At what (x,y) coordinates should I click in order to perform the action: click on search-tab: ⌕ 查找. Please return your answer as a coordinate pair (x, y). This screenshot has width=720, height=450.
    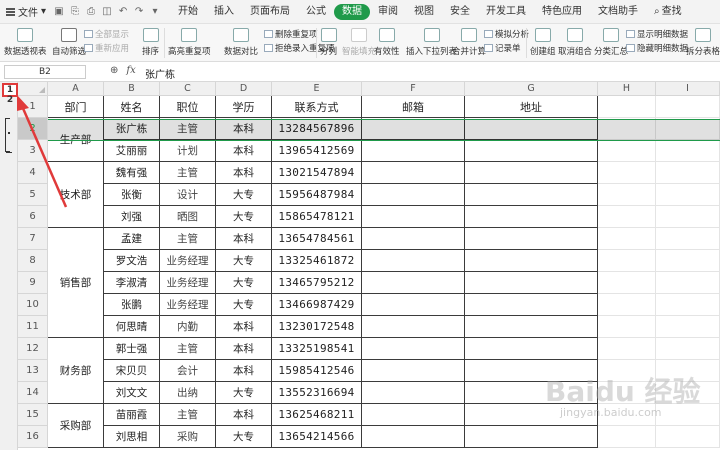
    Looking at the image, I should click on (668, 12).